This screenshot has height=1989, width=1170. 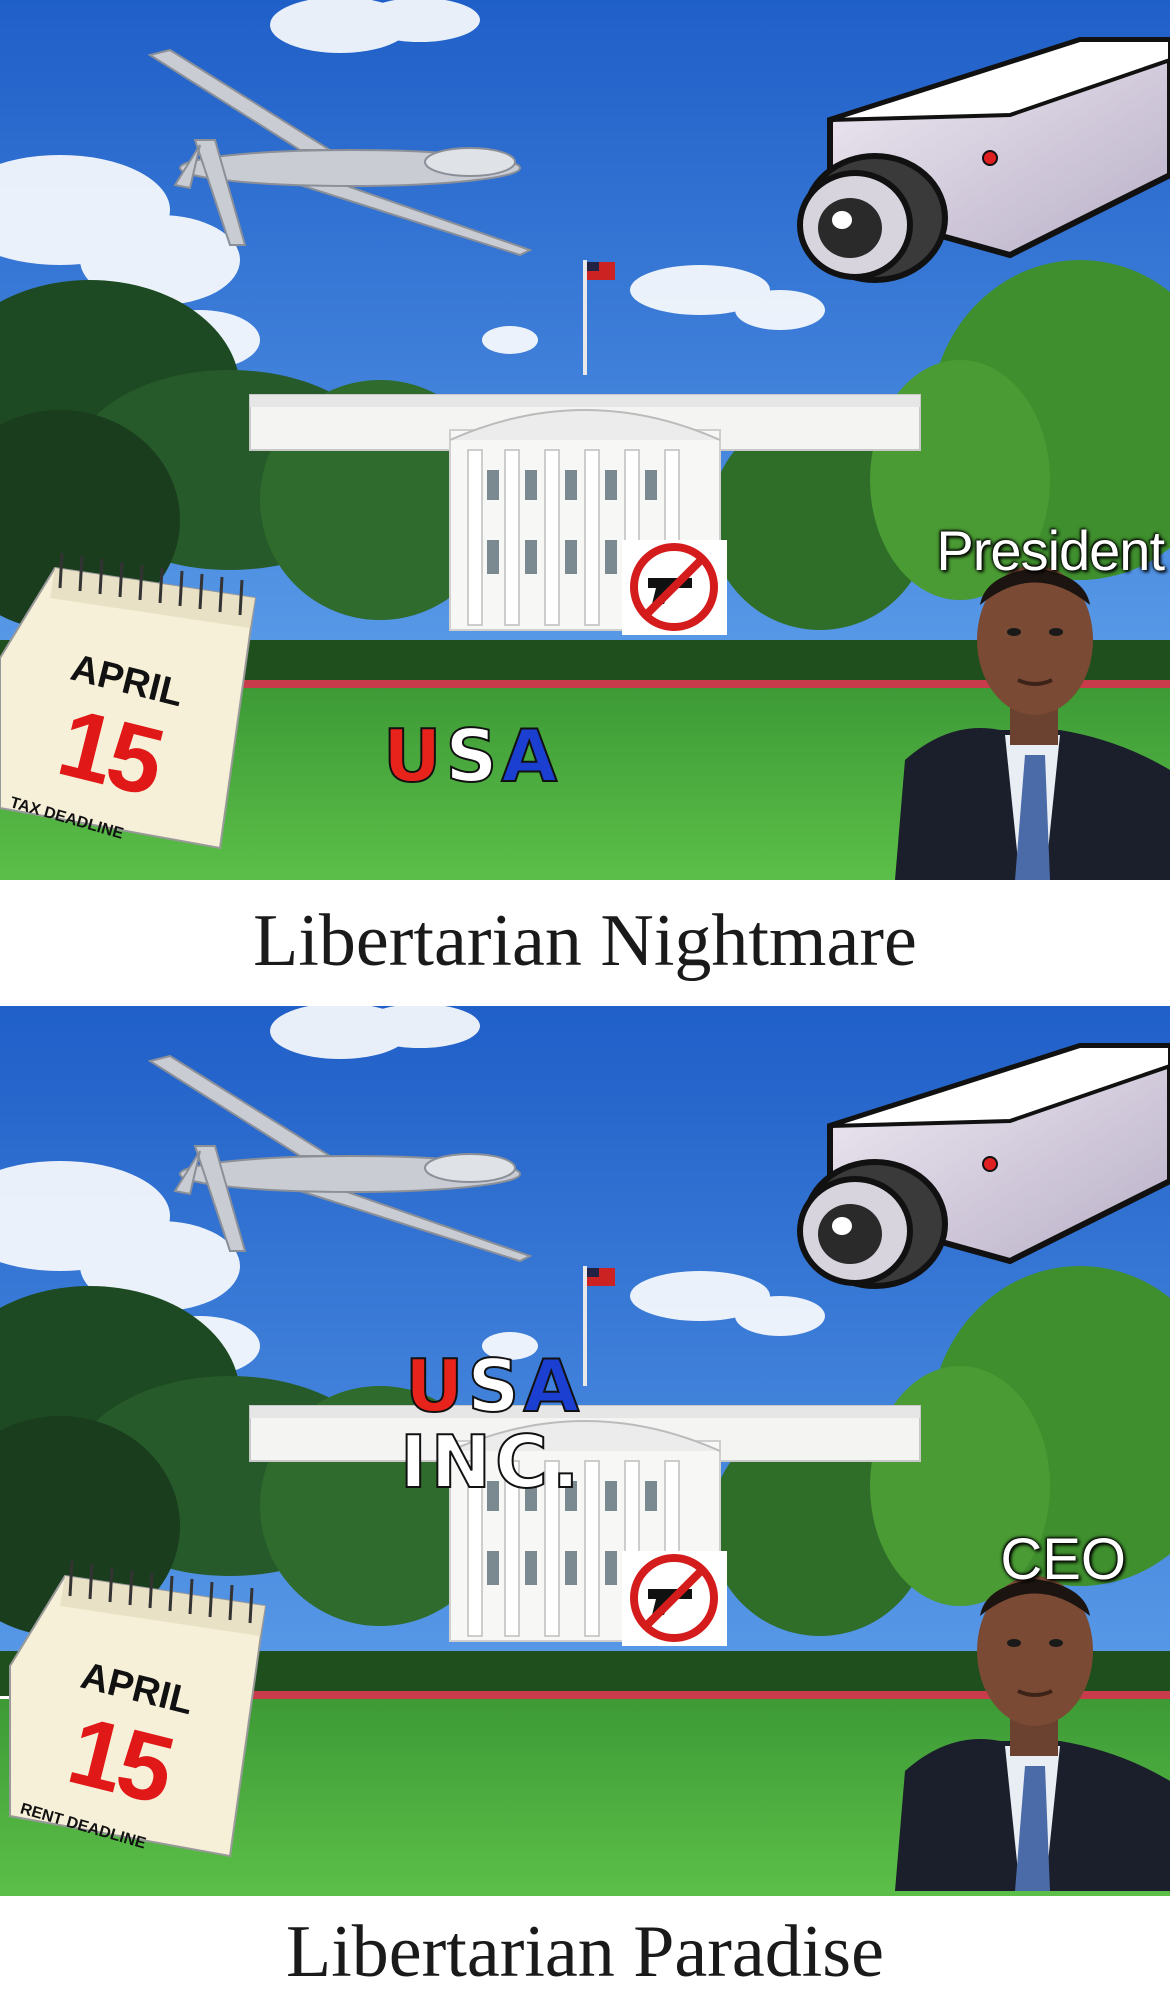 I want to click on role-label: President, so click(x=1050, y=550).